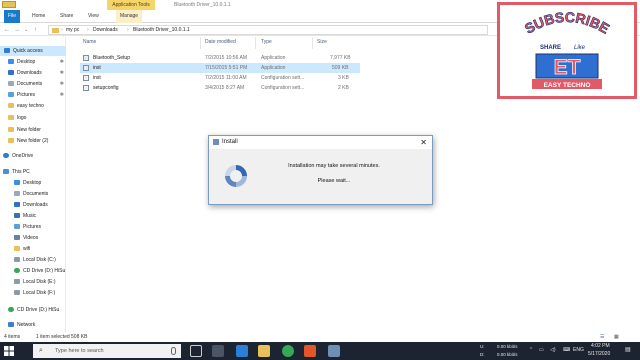 Image resolution: width=640 pixels, height=360 pixels. I want to click on nav-pictures: Pictures ✱, so click(37, 95).